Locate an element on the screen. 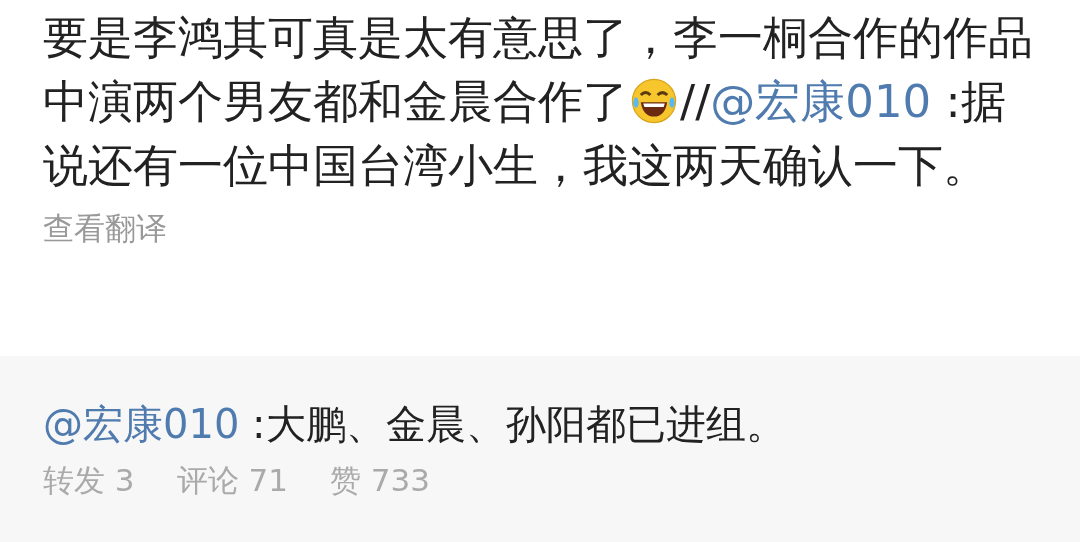 The width and height of the screenshot is (1080, 542). retweet-text: @宏康010 :大鹏、金晨、孙阳都已进组。 is located at coordinates (415, 424).